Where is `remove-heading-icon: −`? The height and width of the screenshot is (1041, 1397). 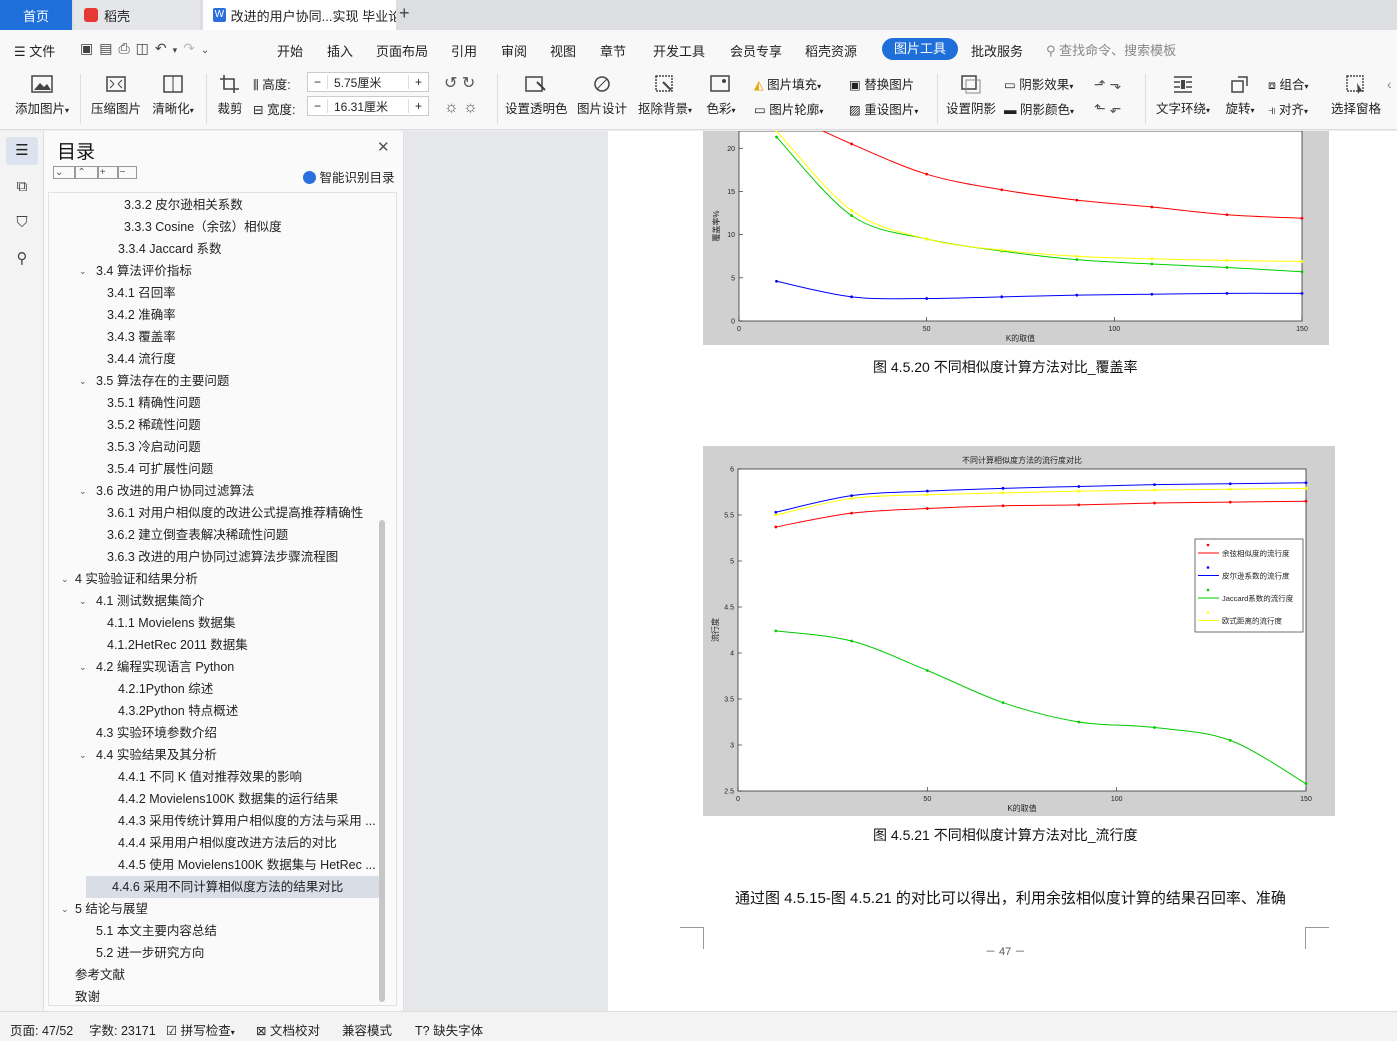
remove-heading-icon: − is located at coordinates (127, 172).